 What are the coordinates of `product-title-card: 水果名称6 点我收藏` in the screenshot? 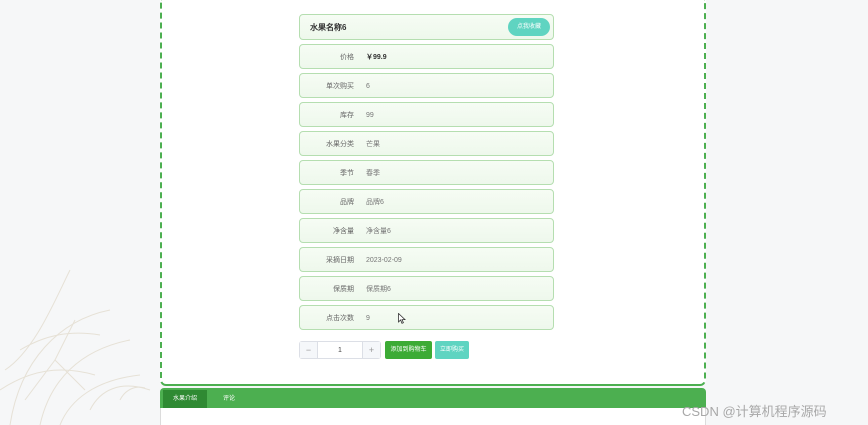 It's located at (426, 27).